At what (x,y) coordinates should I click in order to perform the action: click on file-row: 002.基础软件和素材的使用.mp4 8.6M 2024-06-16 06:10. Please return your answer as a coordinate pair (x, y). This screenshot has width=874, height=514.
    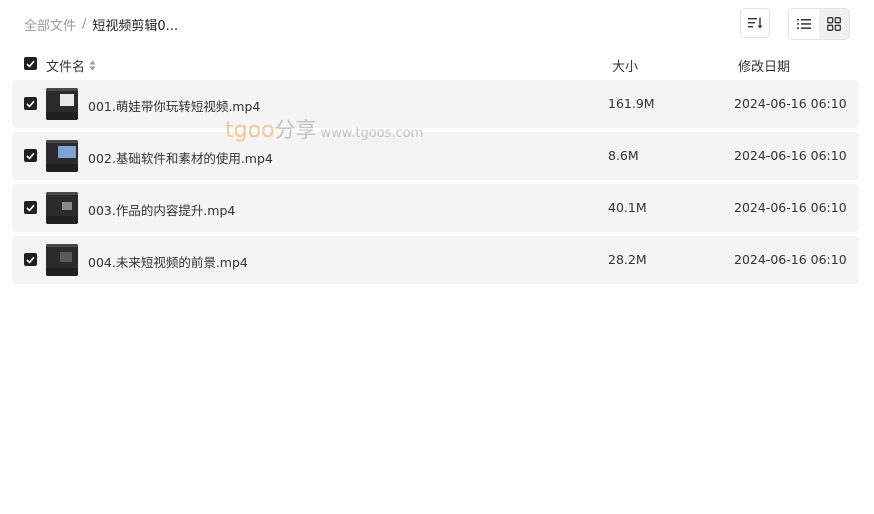
    Looking at the image, I should click on (435, 156).